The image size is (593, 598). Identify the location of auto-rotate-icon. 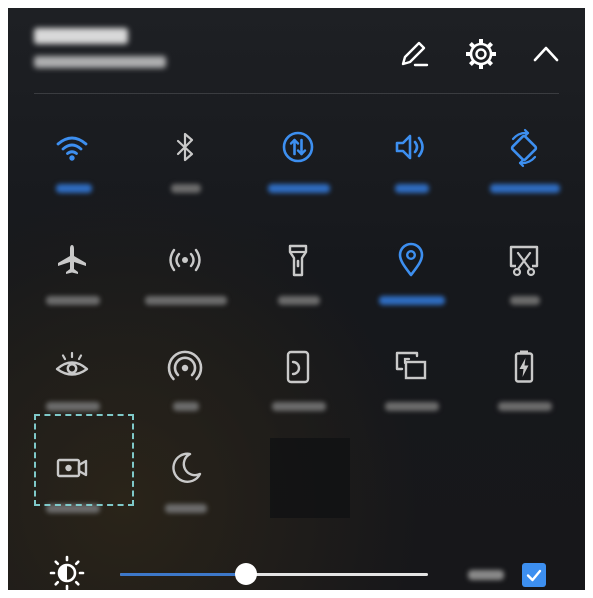
(524, 148).